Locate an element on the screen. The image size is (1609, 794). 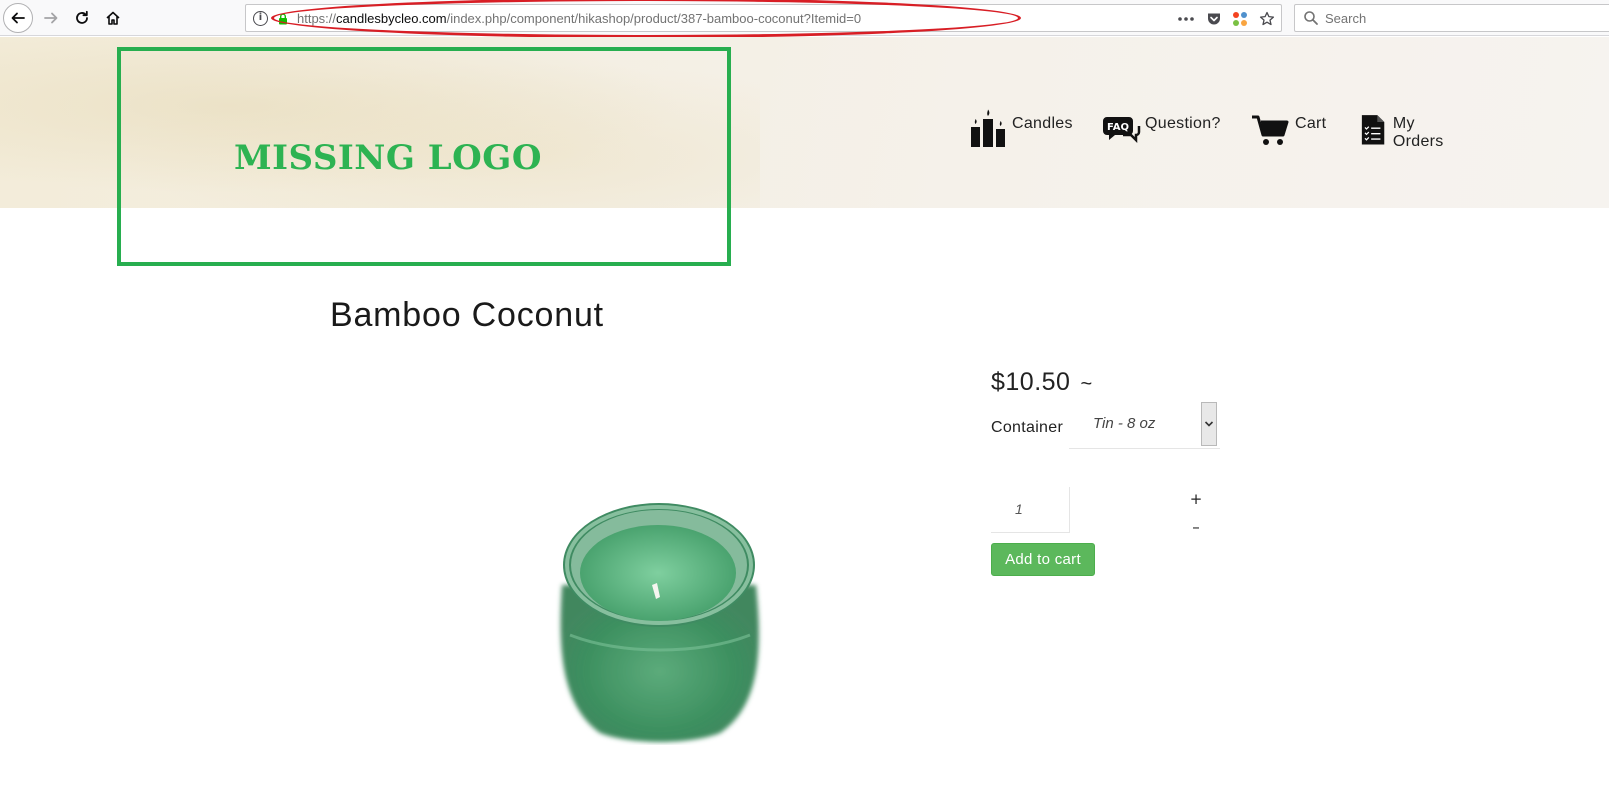
candles-icon is located at coordinates (988, 128).